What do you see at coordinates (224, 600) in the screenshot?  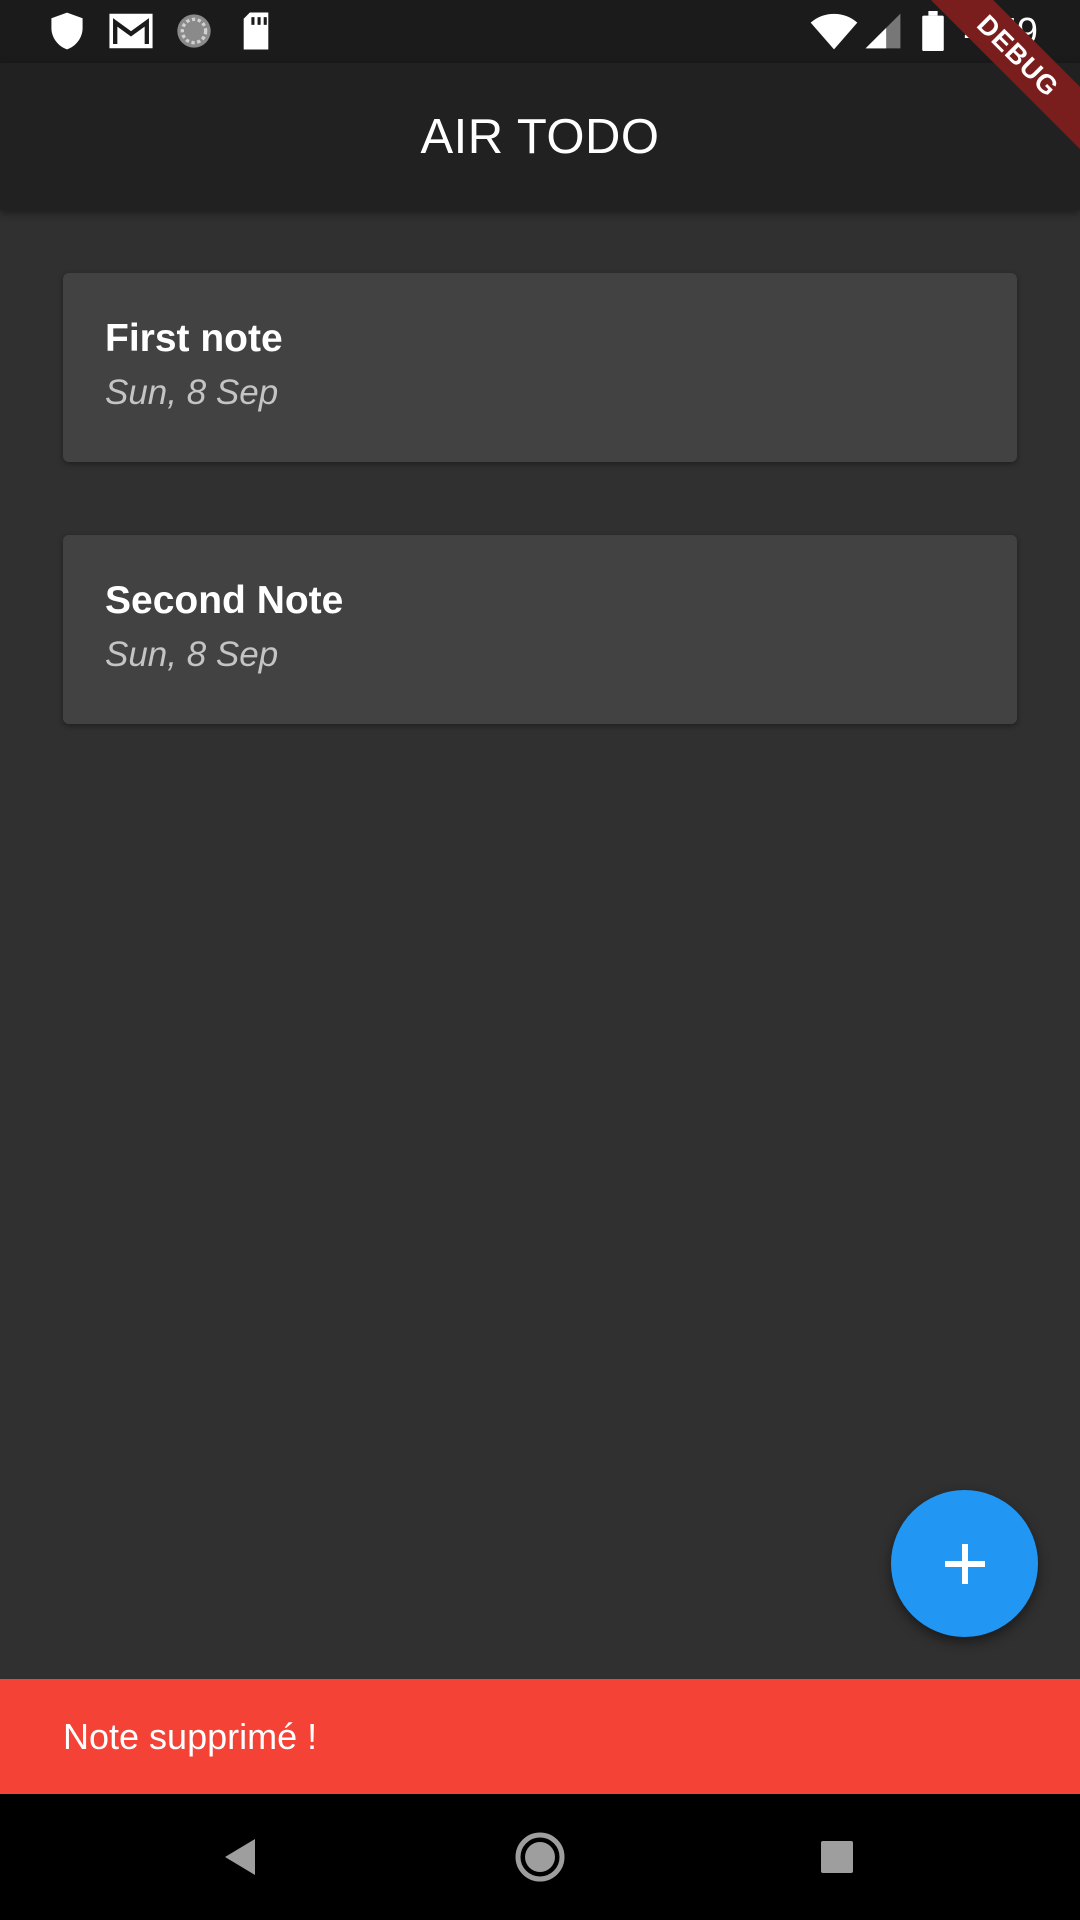 I see `note-title: Second Note` at bounding box center [224, 600].